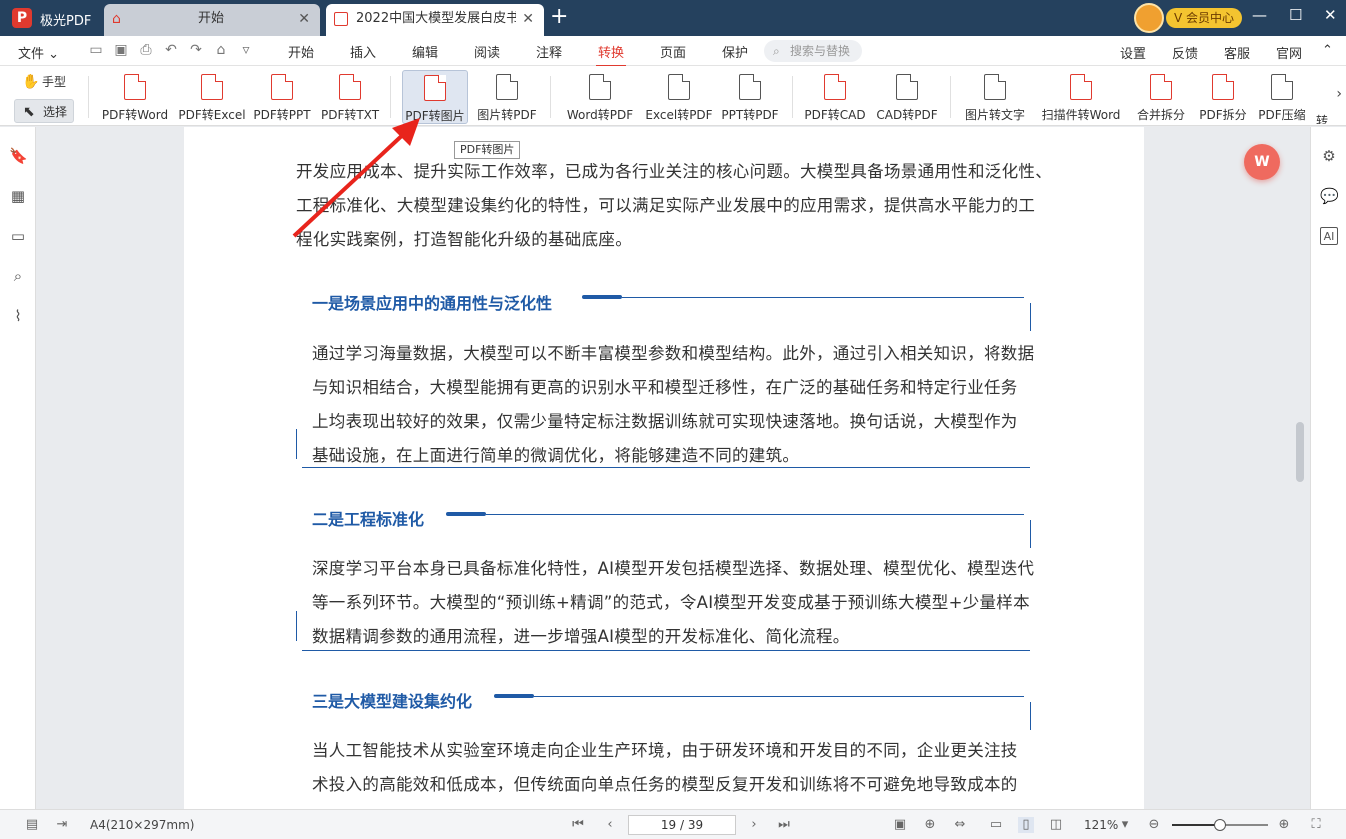 The height and width of the screenshot is (839, 1346). What do you see at coordinates (121, 50) in the screenshot?
I see `save-icon: ▣` at bounding box center [121, 50].